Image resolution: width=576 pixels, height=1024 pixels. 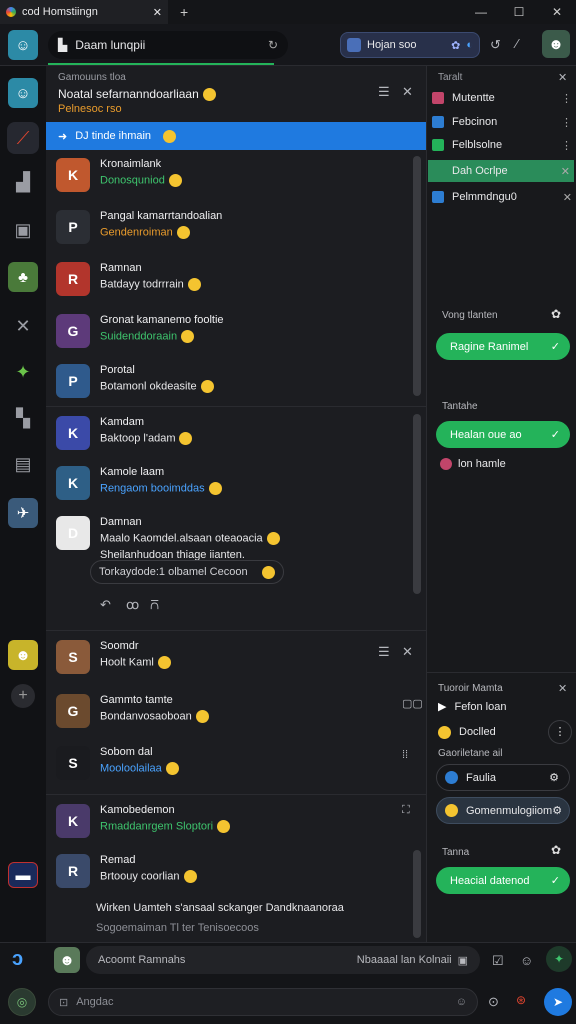 I want to click on chart-icon: ▚, so click(x=23, y=418).